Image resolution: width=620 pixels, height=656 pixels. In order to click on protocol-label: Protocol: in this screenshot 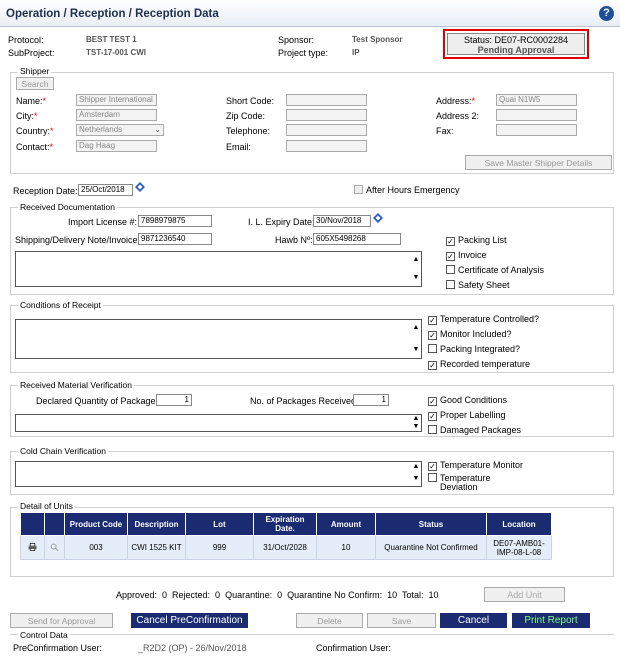, I will do `click(26, 40)`.